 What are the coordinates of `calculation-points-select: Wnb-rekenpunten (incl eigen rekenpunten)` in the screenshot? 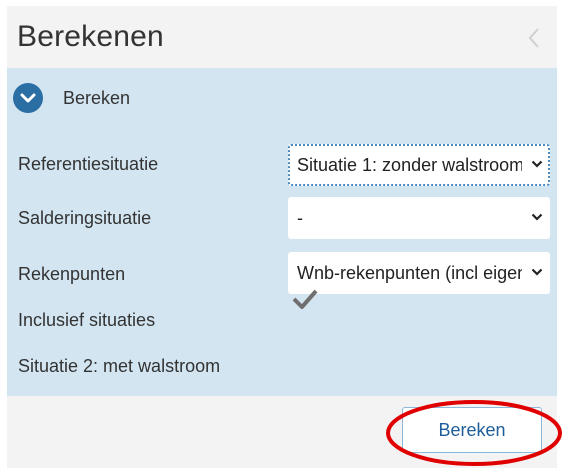 It's located at (419, 273).